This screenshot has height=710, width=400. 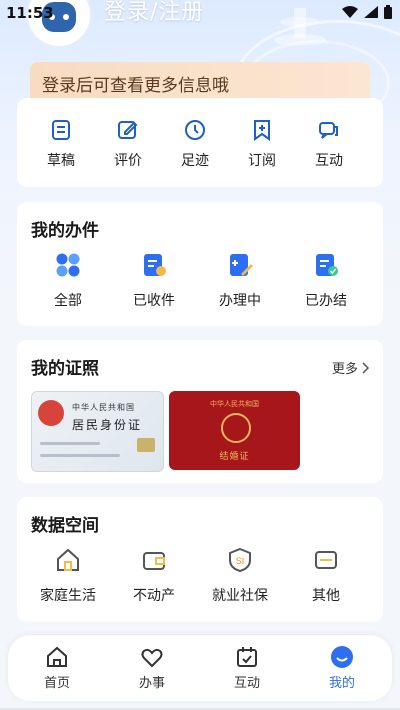 What do you see at coordinates (195, 161) in the screenshot?
I see `quick-item-label: 足迹` at bounding box center [195, 161].